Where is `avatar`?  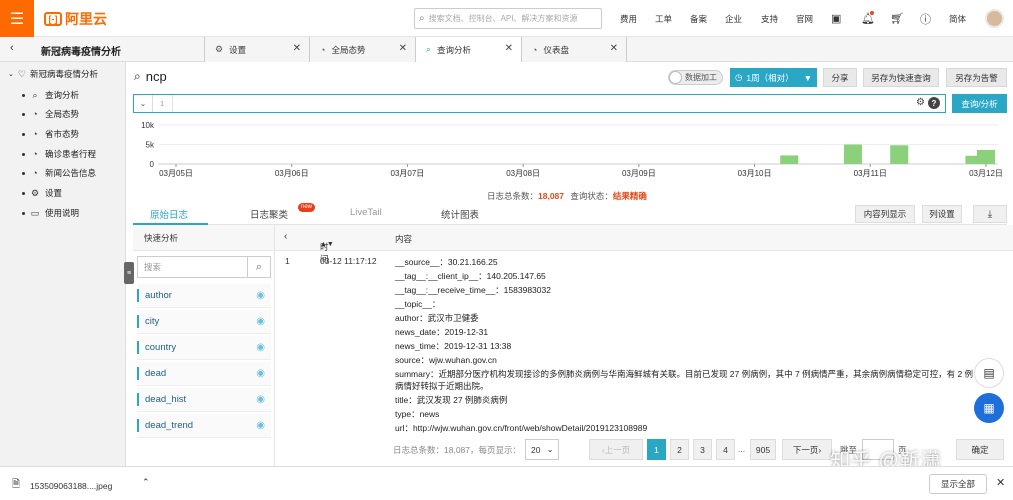
avatar is located at coordinates (994, 18).